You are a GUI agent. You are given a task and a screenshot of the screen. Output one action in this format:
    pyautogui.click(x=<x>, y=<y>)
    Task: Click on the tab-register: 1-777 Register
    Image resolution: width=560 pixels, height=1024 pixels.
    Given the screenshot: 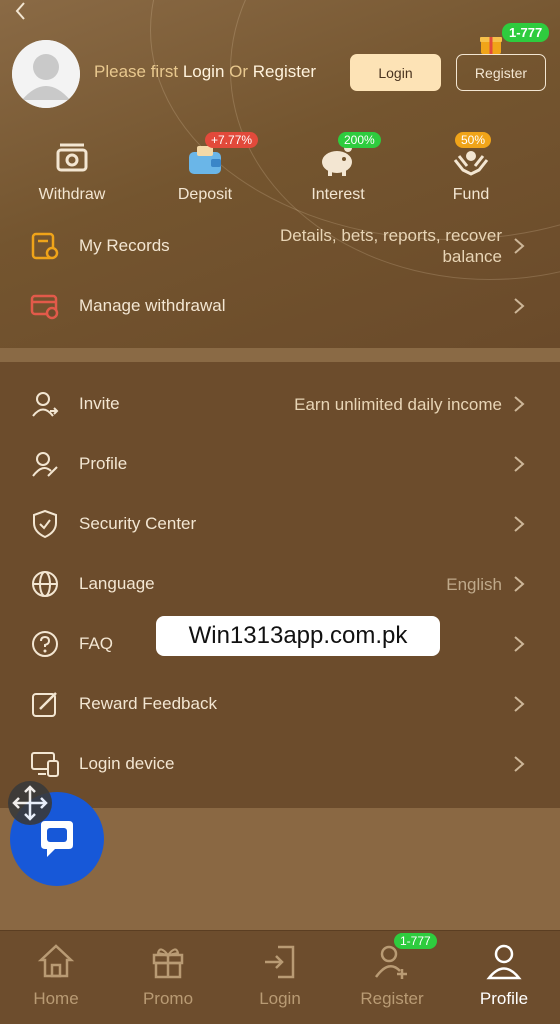 What is the action you would take?
    pyautogui.click(x=392, y=971)
    